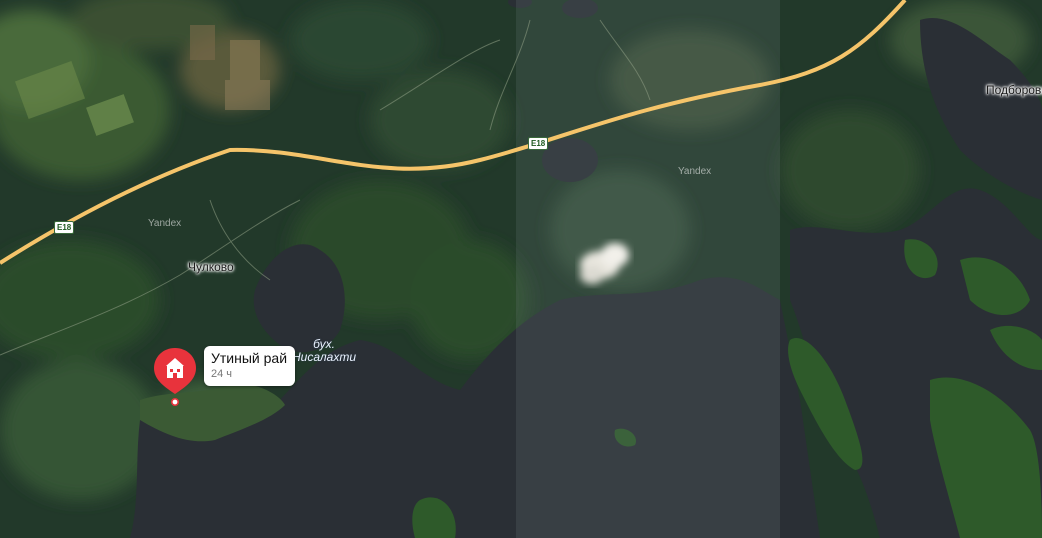  What do you see at coordinates (1014, 90) in the screenshot?
I see `place-label-podborovye: Подборовье` at bounding box center [1014, 90].